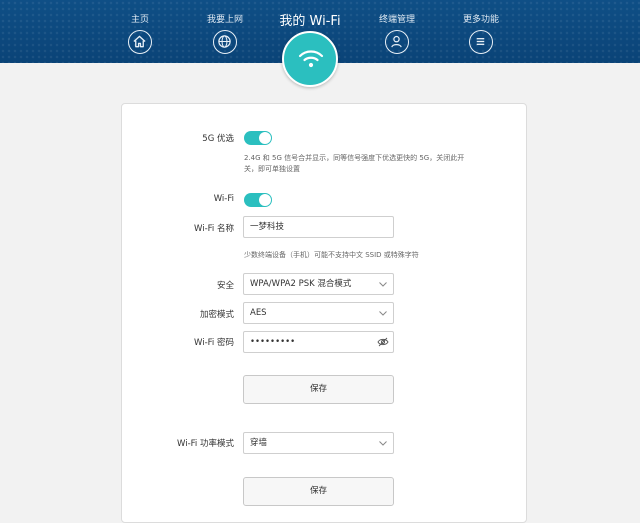  I want to click on nav-item-wifi-title: 我的 Wi-Fi, so click(310, 19).